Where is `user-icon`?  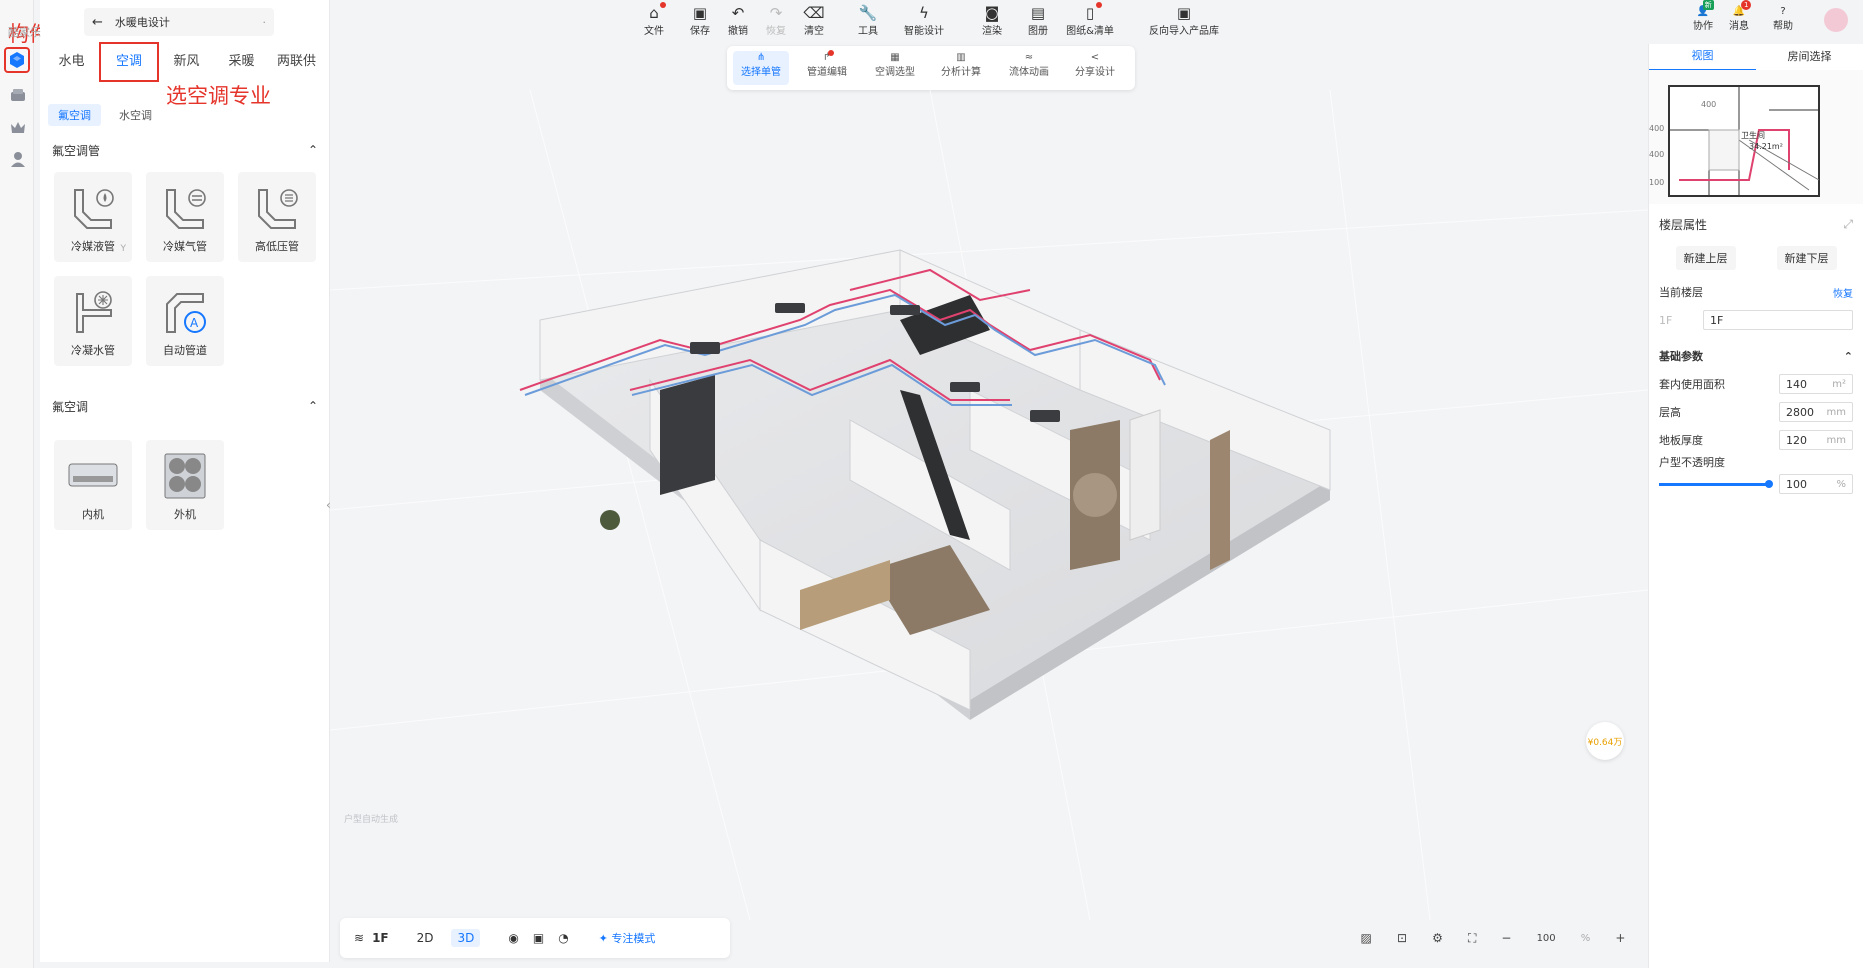
user-icon is located at coordinates (18, 159).